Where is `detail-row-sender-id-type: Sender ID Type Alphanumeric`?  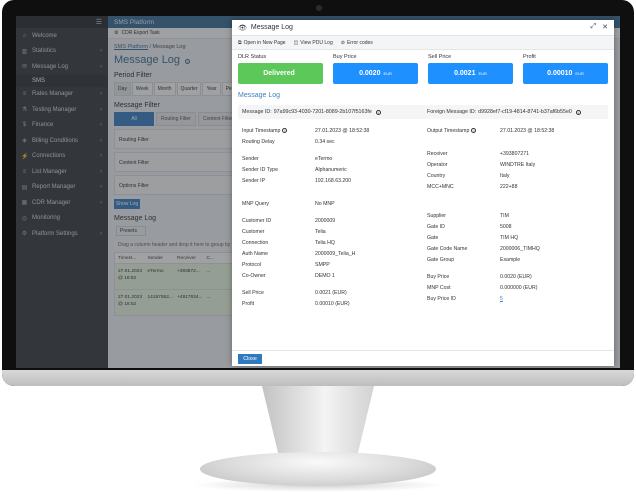 detail-row-sender-id-type: Sender ID Type Alphanumeric is located at coordinates (330, 169).